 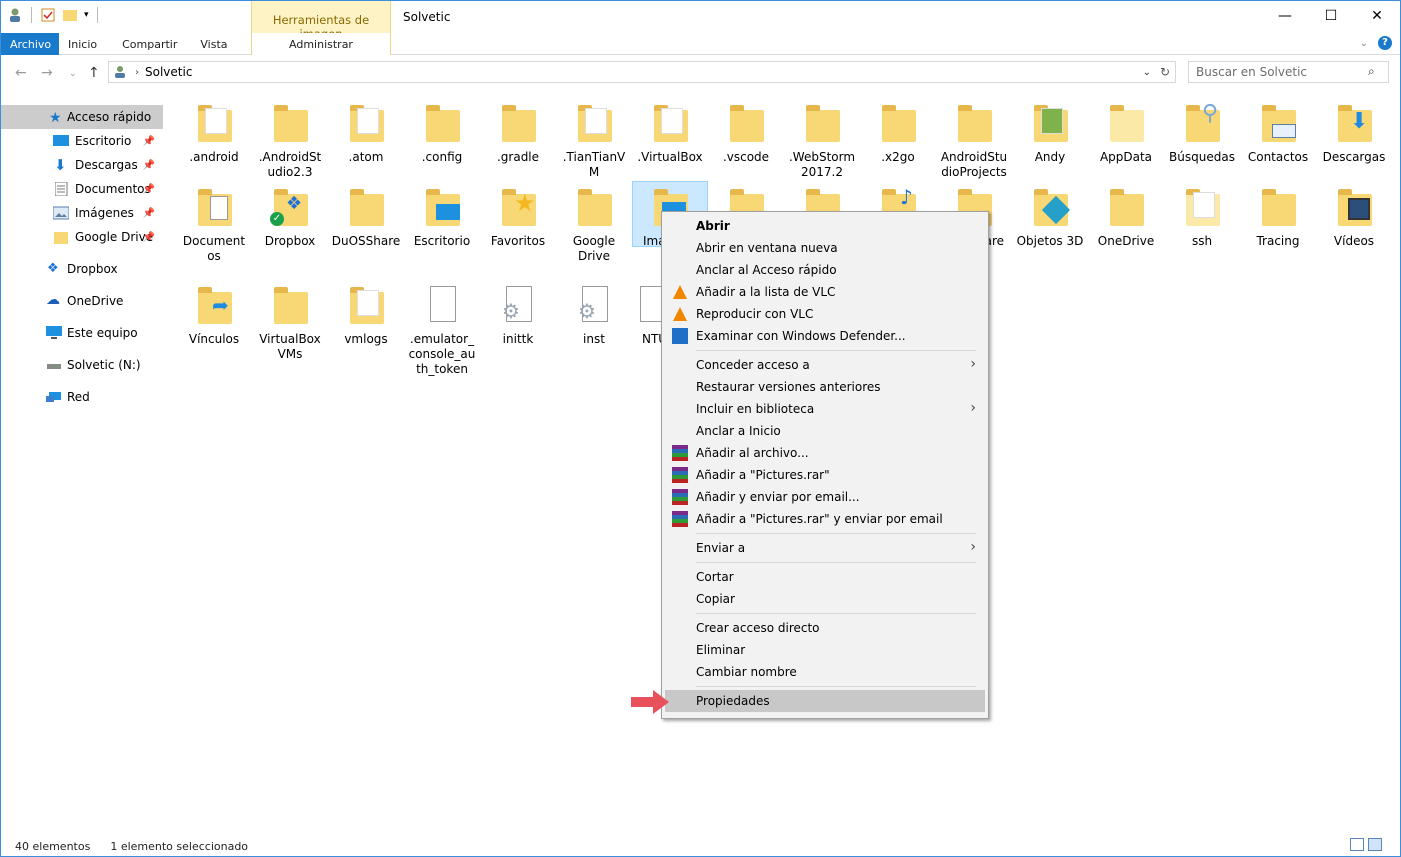 I want to click on folder-item: ⚲ Búsquedas, so click(x=1202, y=133).